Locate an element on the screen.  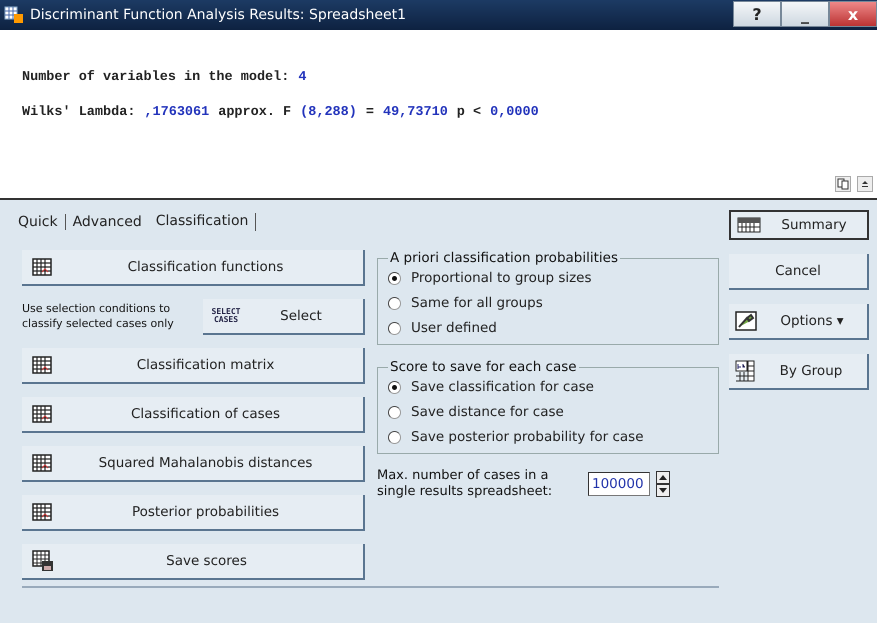
action-button: Squared Mahalanobis distances is located at coordinates (193, 464).